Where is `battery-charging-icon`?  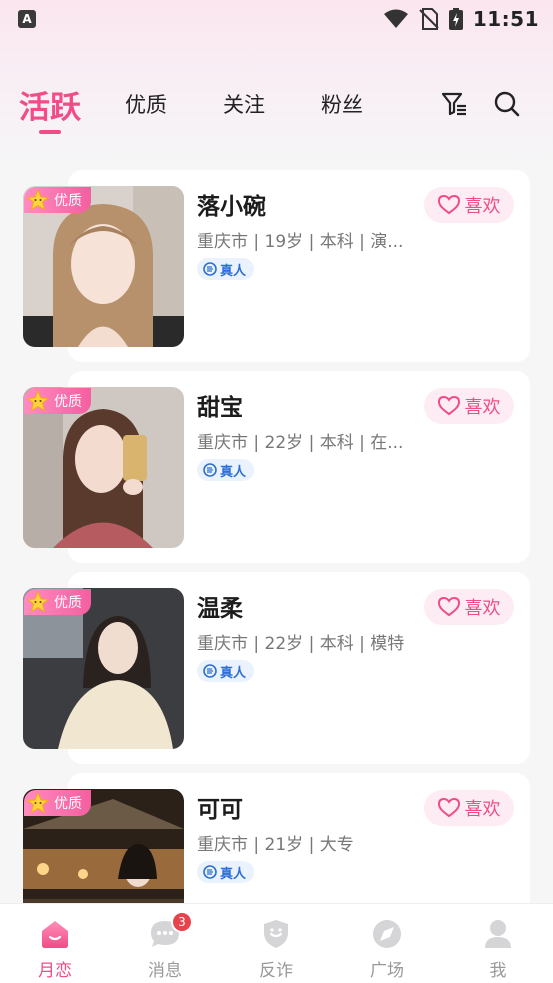 battery-charging-icon is located at coordinates (455, 19).